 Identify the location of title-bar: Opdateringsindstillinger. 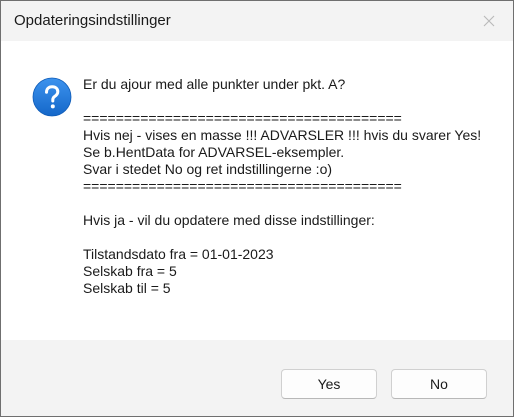
(257, 21).